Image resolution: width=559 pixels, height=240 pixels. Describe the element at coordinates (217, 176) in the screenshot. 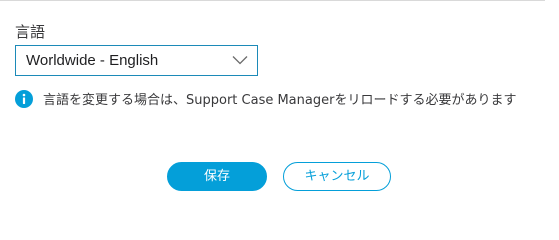

I see `save-button: 保存` at that location.